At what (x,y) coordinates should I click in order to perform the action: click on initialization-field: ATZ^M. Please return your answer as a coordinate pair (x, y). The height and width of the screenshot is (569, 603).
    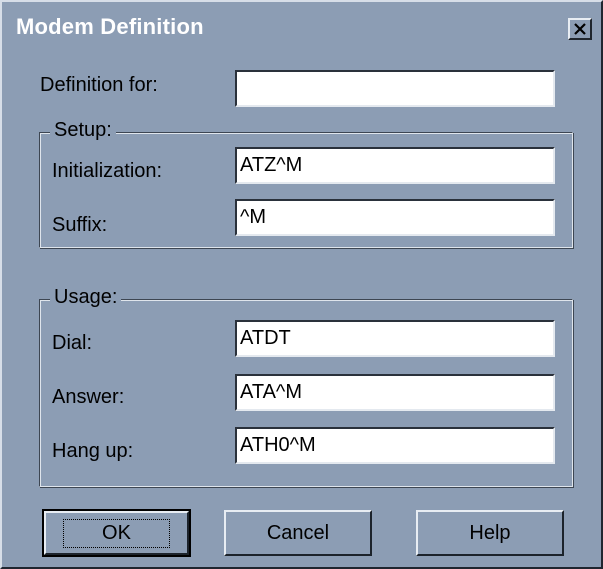
    Looking at the image, I should click on (395, 165).